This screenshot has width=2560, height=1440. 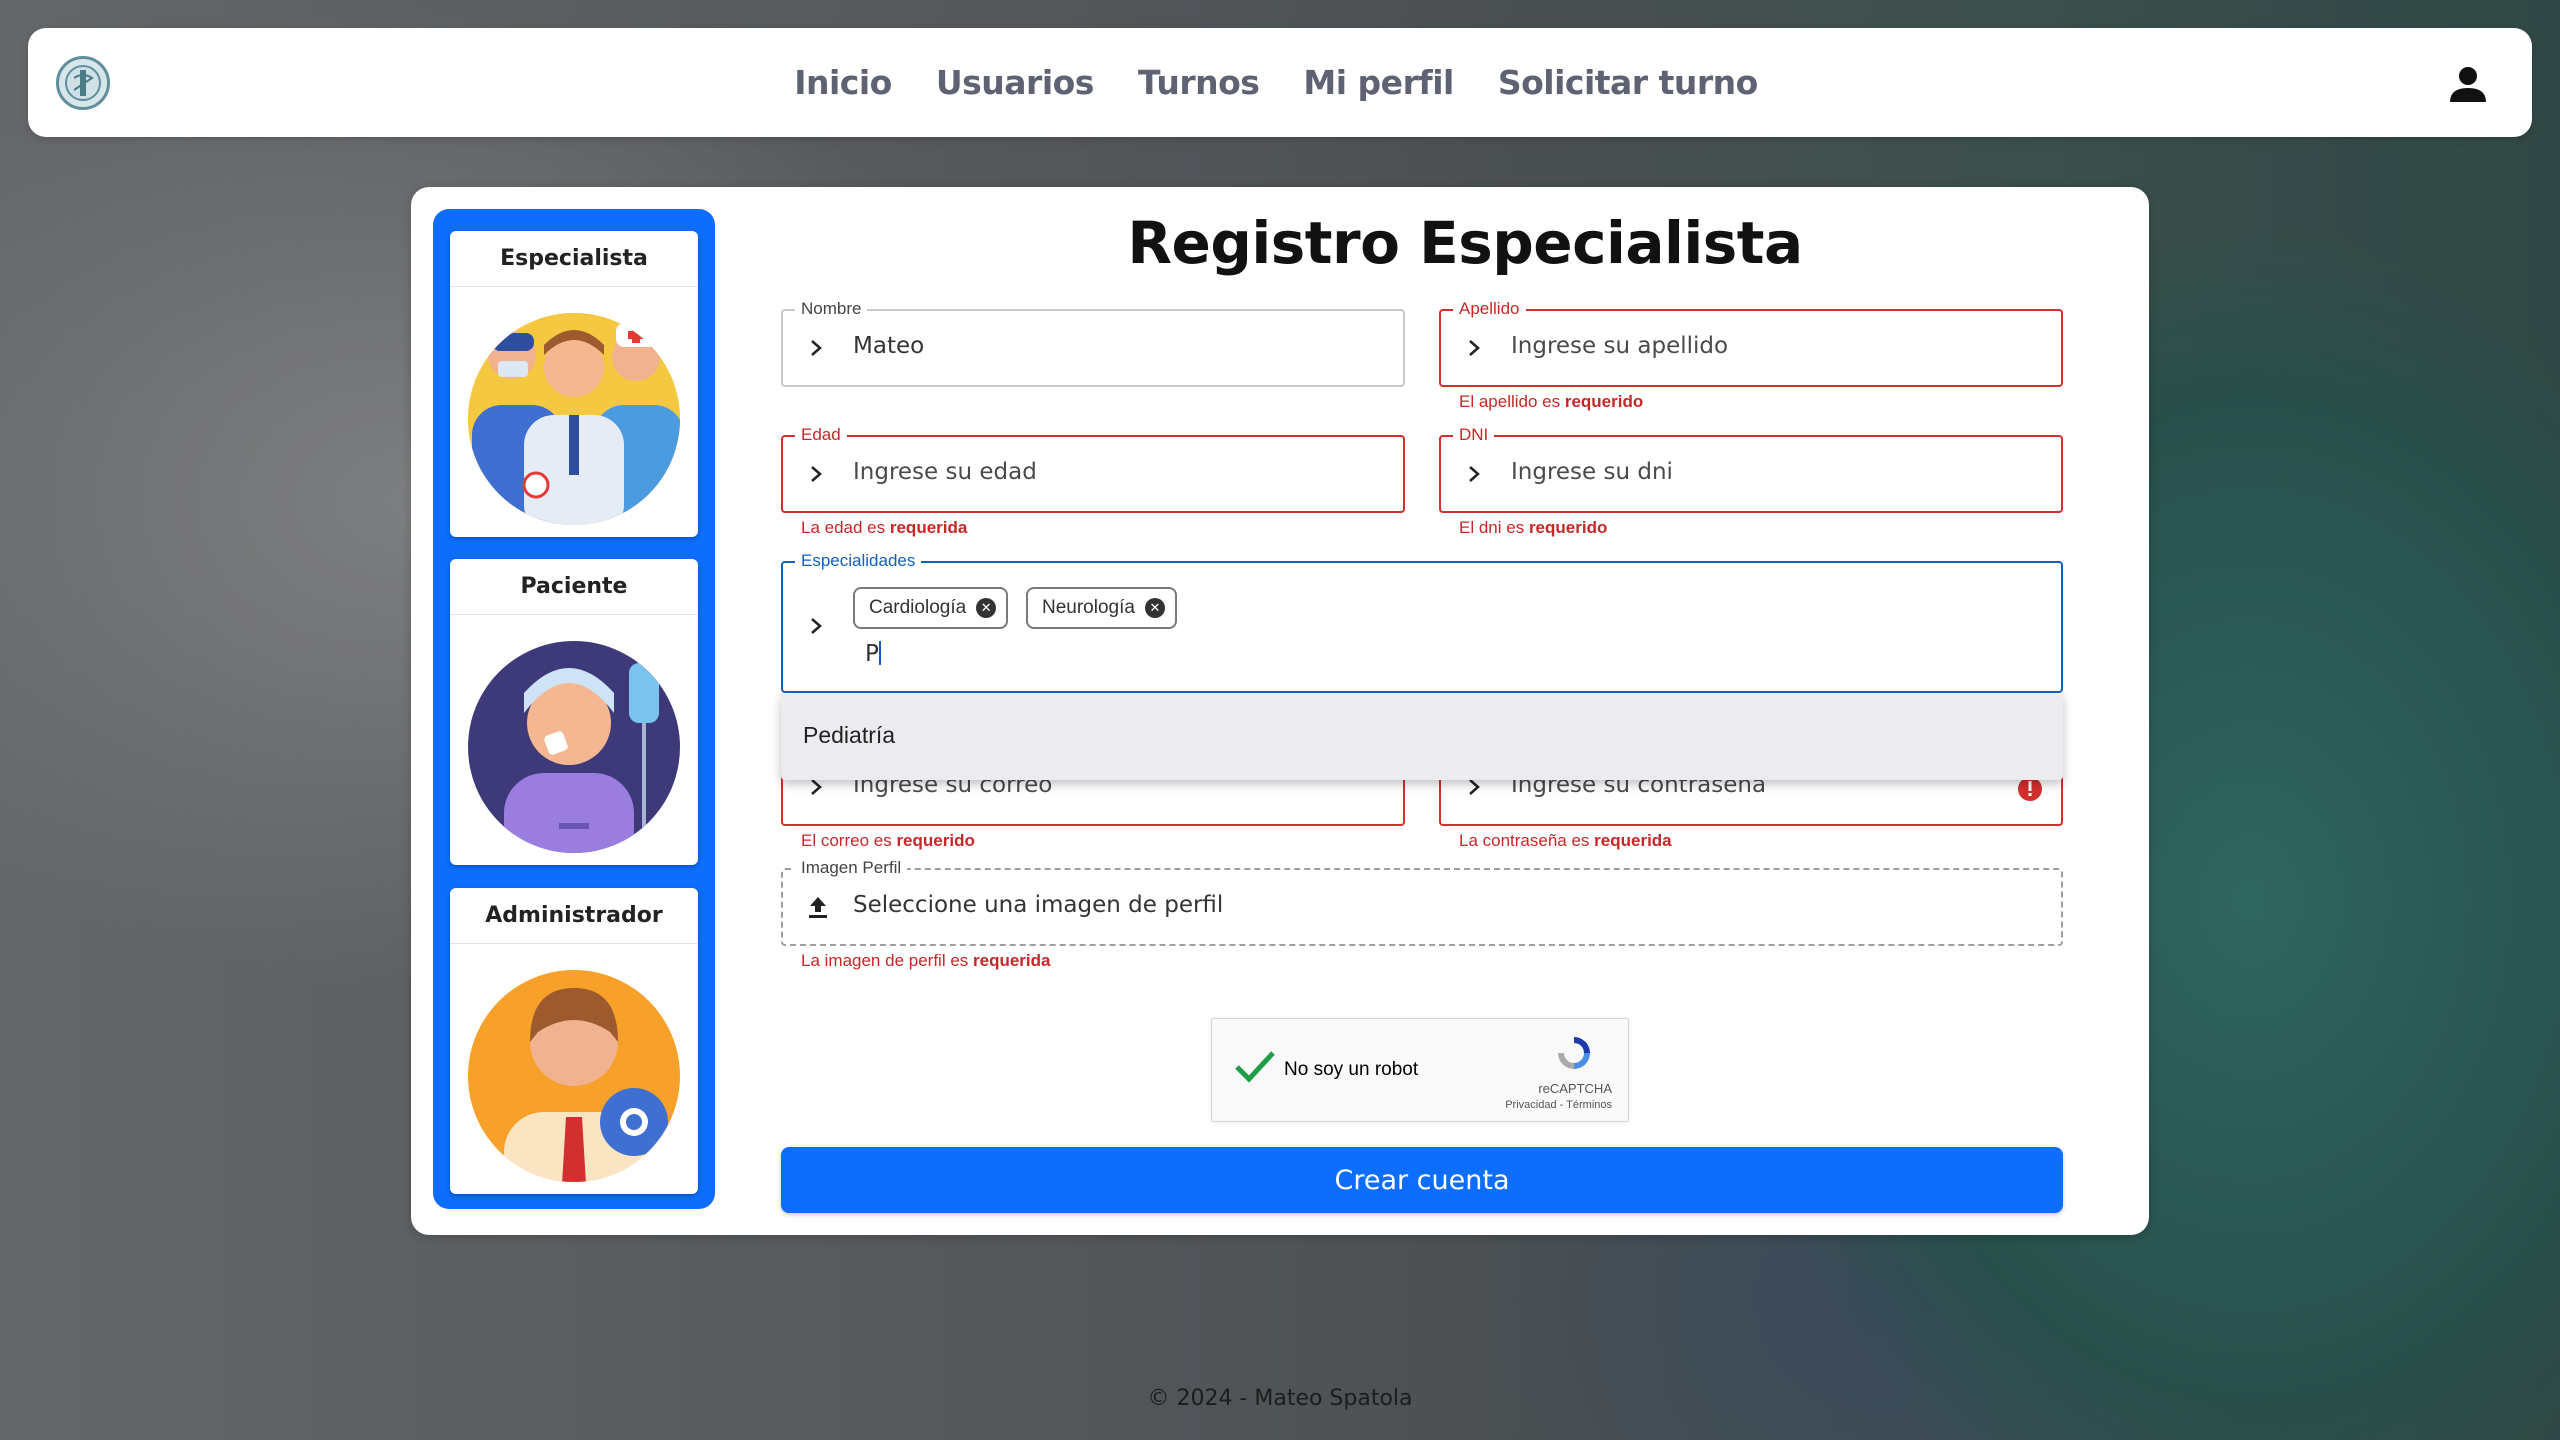 What do you see at coordinates (574, 916) in the screenshot?
I see `role-title: Administrador` at bounding box center [574, 916].